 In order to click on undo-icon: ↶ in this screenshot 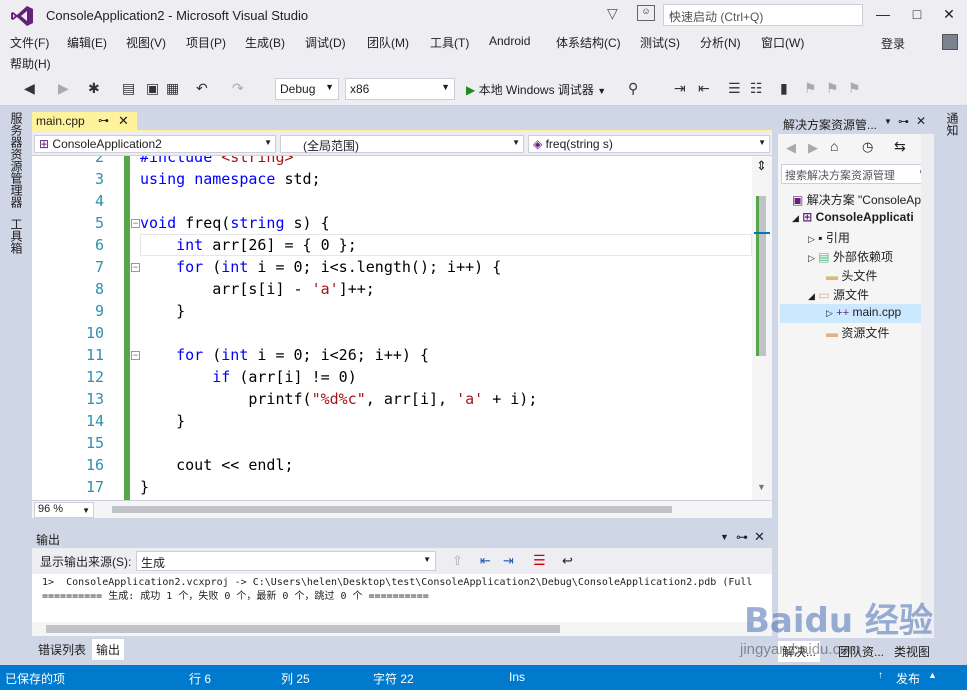, I will do `click(202, 88)`.